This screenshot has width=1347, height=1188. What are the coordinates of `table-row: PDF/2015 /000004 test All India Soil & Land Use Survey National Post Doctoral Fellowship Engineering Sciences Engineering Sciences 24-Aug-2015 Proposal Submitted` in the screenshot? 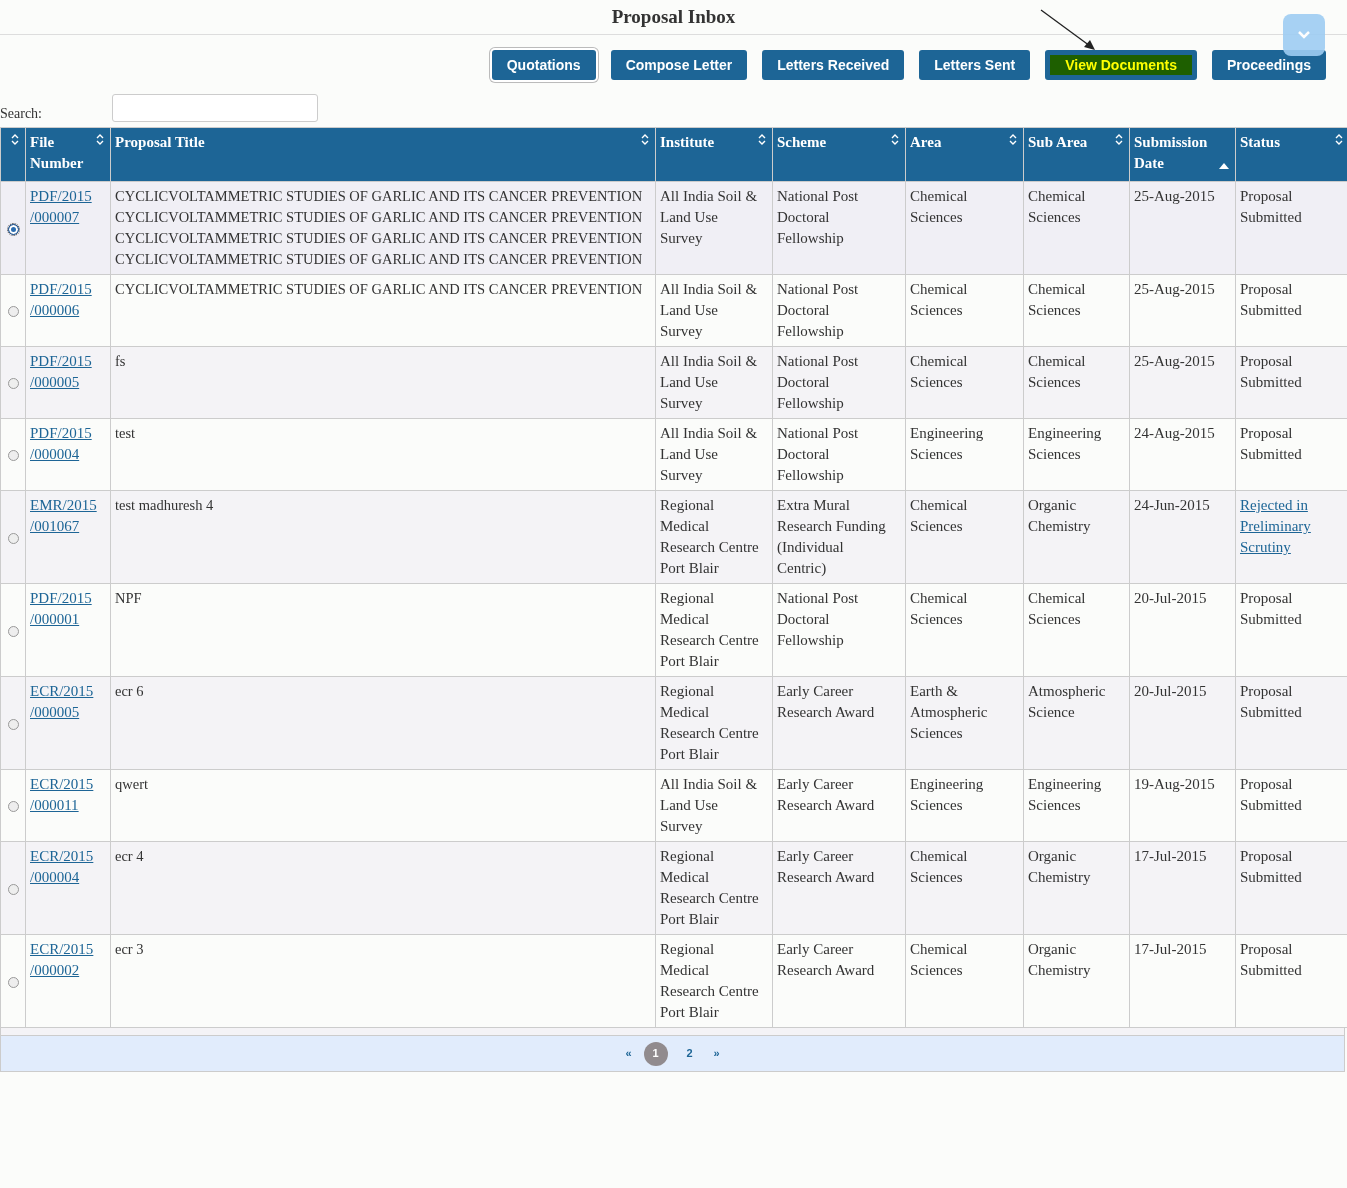 It's located at (673, 454).